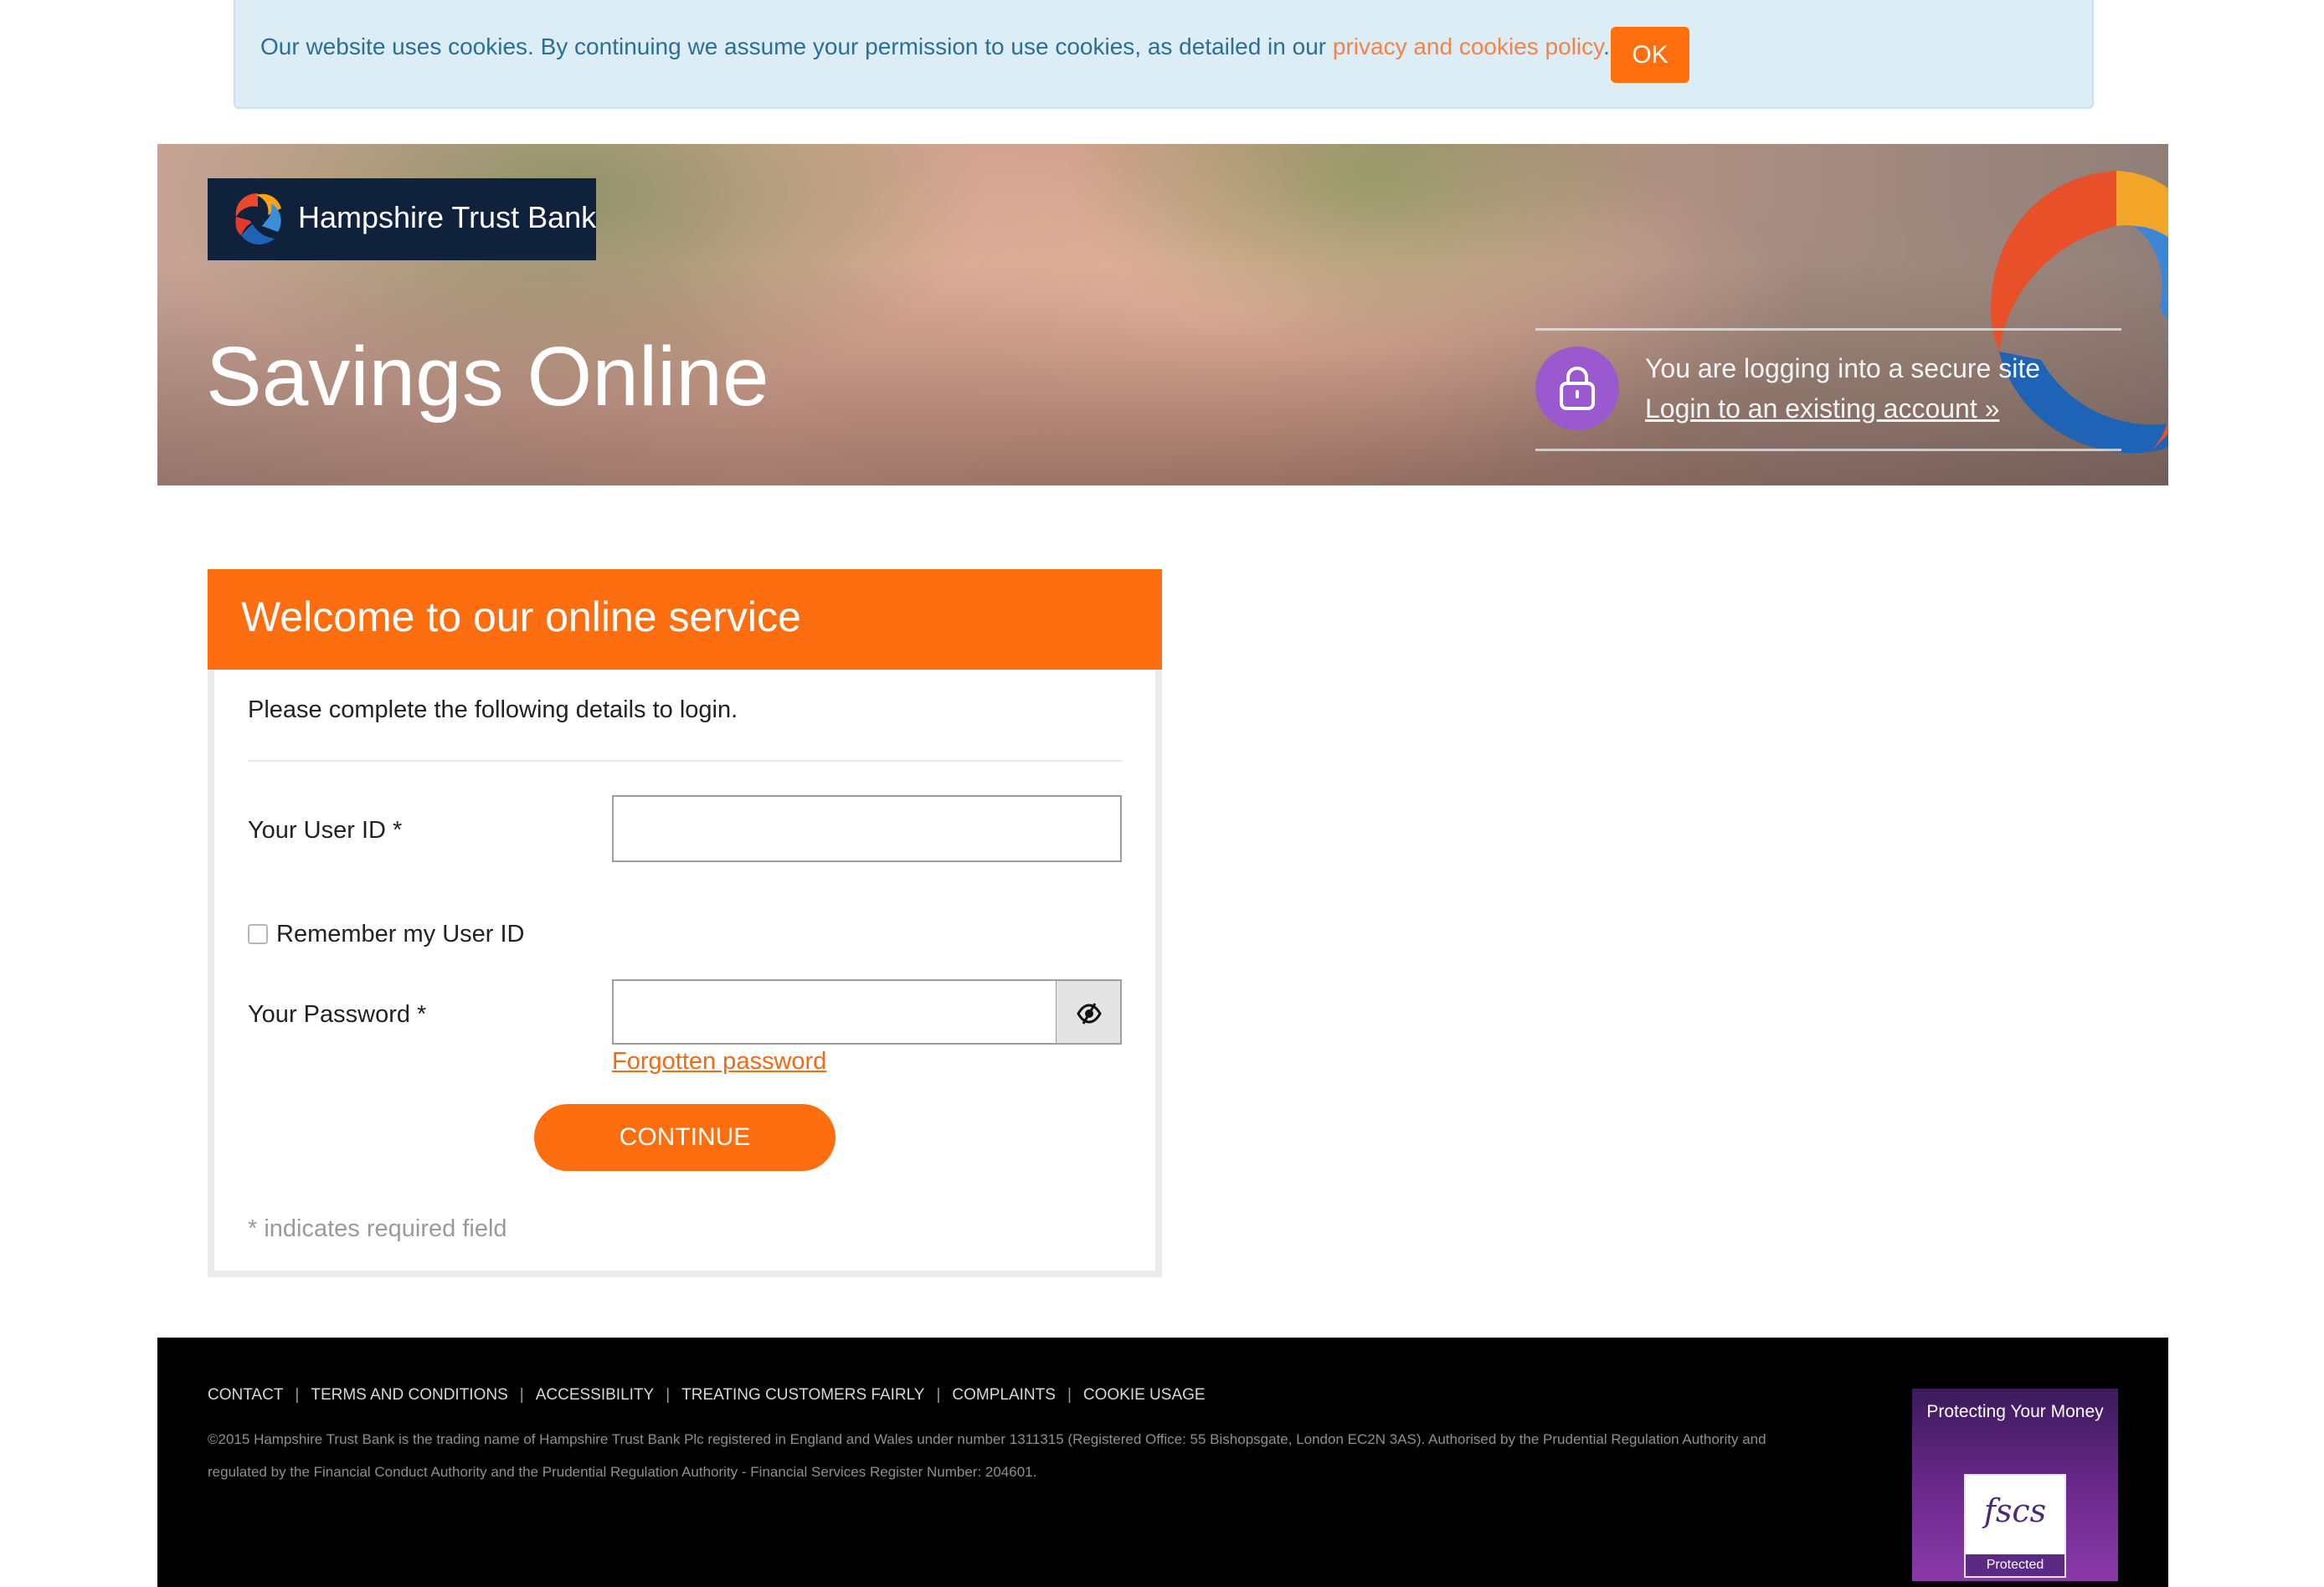 This screenshot has width=2324, height=1587. Describe the element at coordinates (447, 217) in the screenshot. I see `brand-name: Hampshire Trust Bank` at that location.